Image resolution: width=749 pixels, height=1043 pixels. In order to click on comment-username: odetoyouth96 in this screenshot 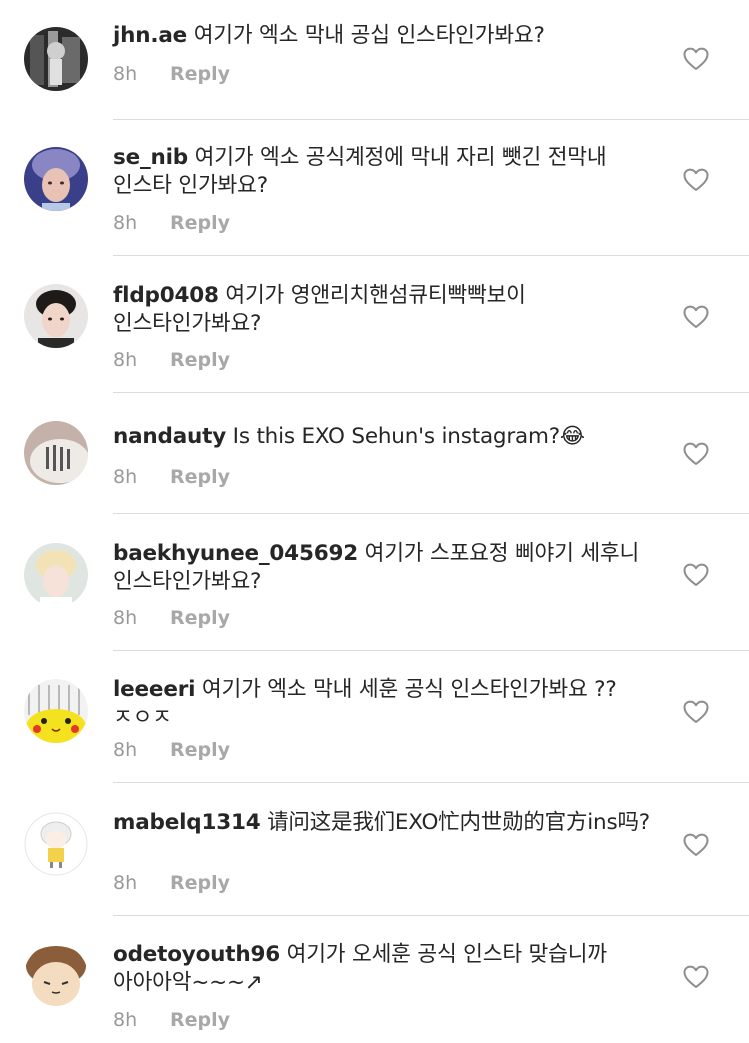, I will do `click(196, 954)`.